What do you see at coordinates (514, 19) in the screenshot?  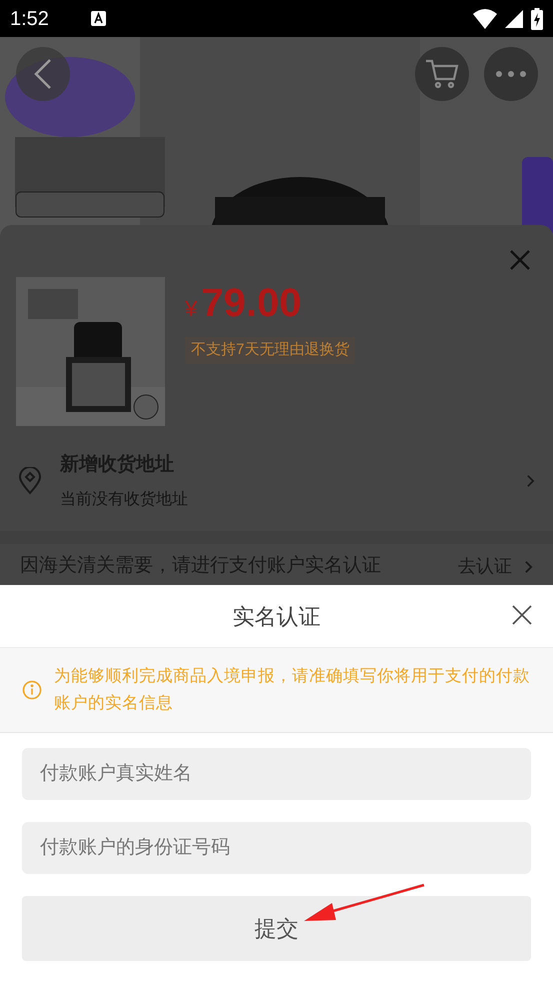 I see `signal-icon` at bounding box center [514, 19].